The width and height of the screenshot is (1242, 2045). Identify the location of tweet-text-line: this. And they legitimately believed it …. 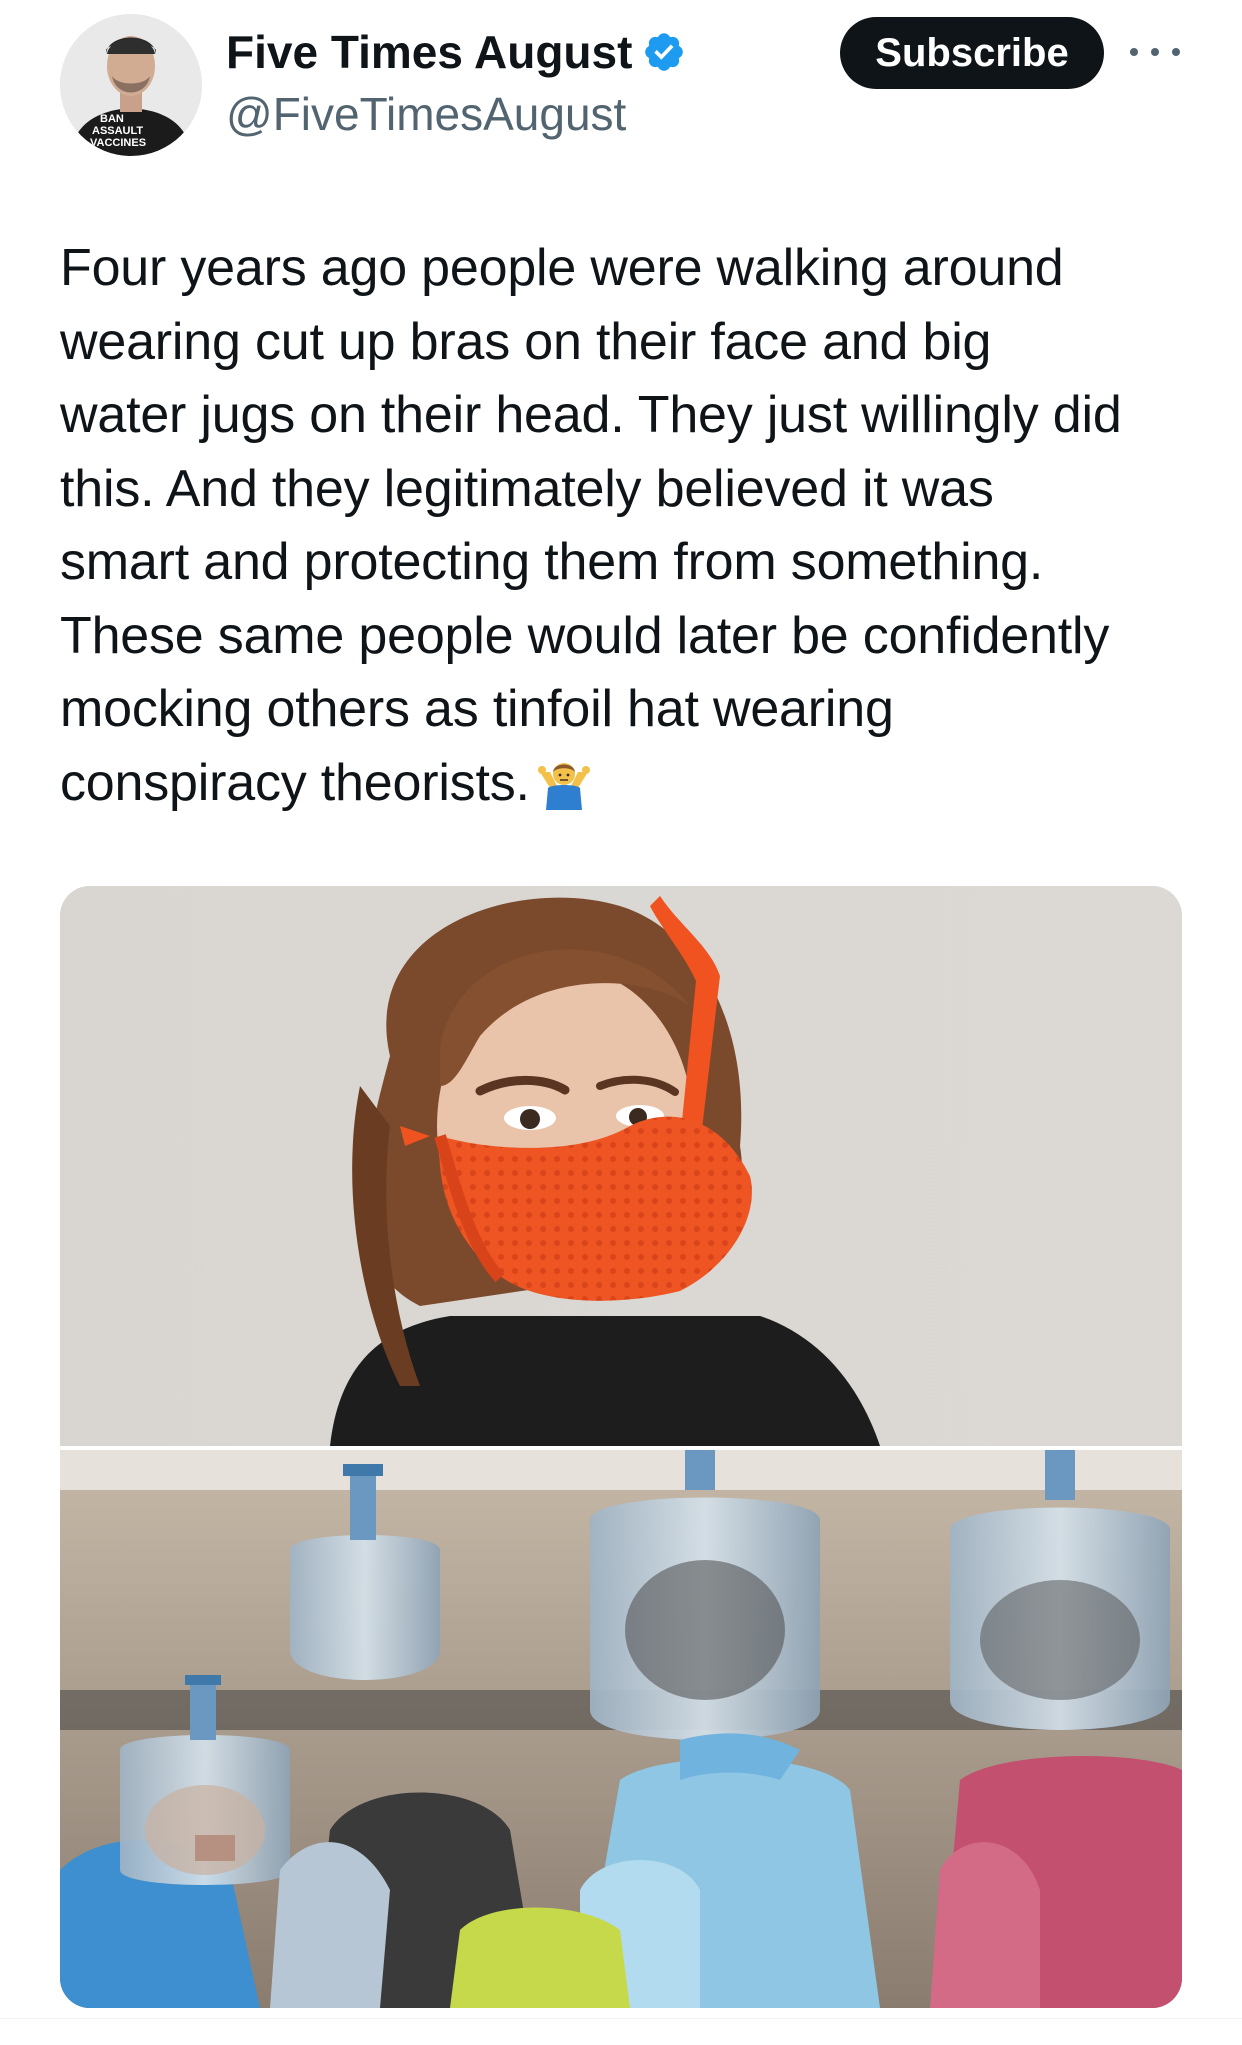
(527, 488).